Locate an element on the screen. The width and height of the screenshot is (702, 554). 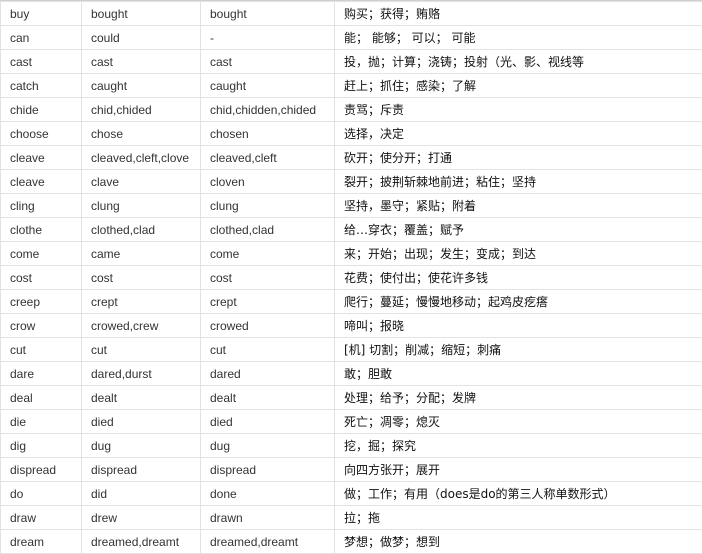
cell-past-participle: dispread is located at coordinates (268, 470).